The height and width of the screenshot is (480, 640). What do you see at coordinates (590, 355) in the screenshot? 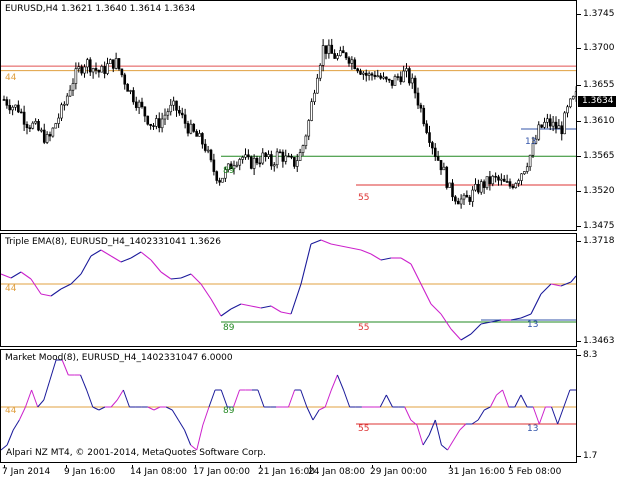
I see `mood-axis-label: 8.3` at bounding box center [590, 355].